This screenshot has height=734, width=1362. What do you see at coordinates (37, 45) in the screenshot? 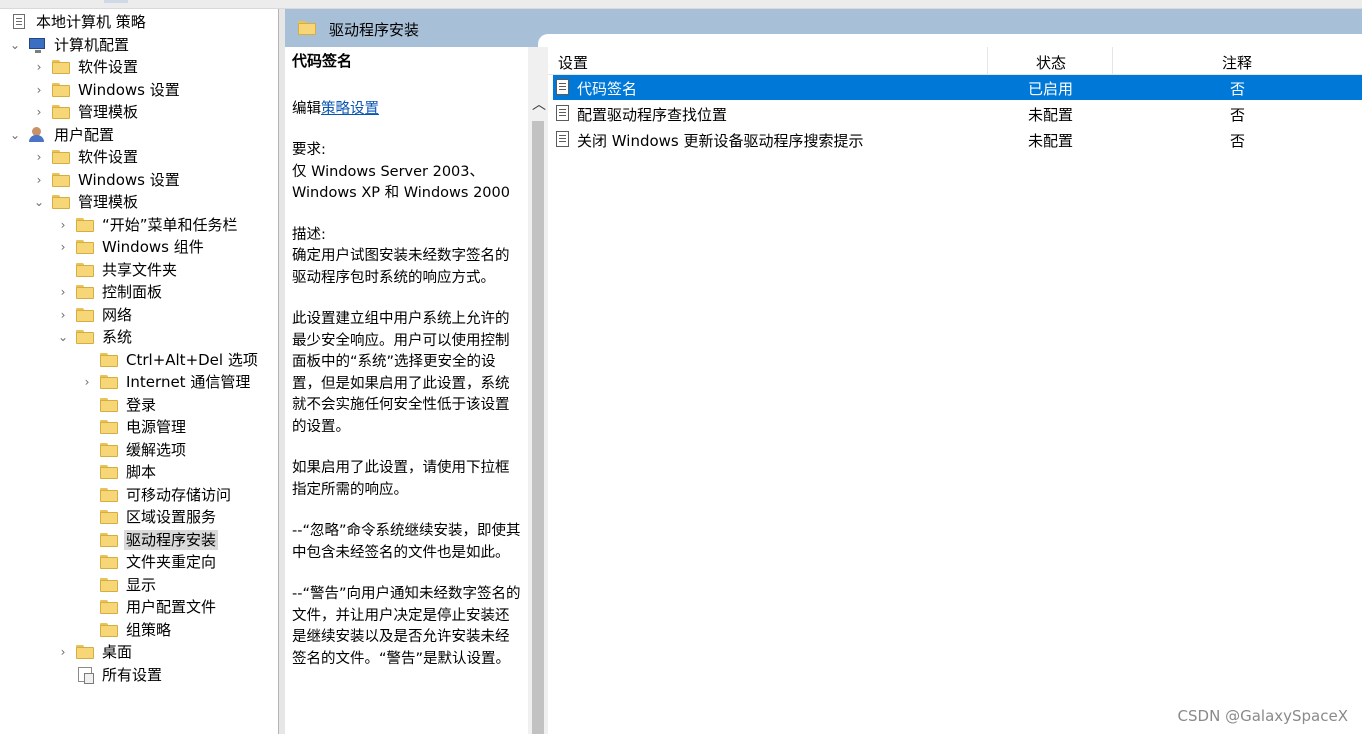
I see `computer-icon` at bounding box center [37, 45].